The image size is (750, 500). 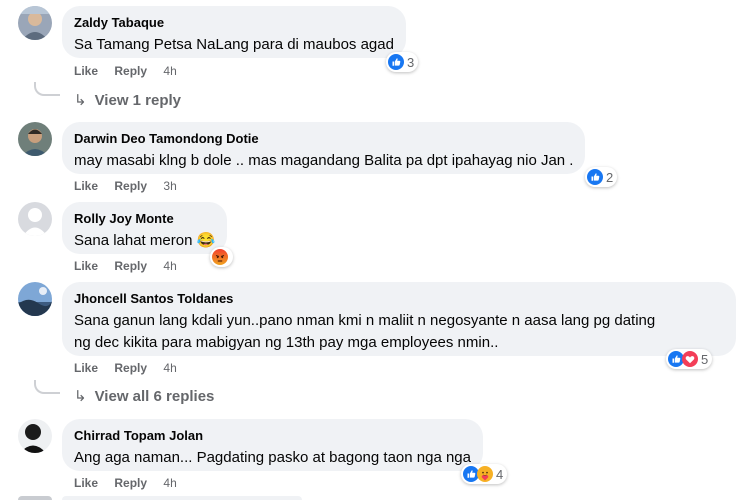 What do you see at coordinates (145, 240) in the screenshot?
I see `comment-text: Sana lahat meron 😂` at bounding box center [145, 240].